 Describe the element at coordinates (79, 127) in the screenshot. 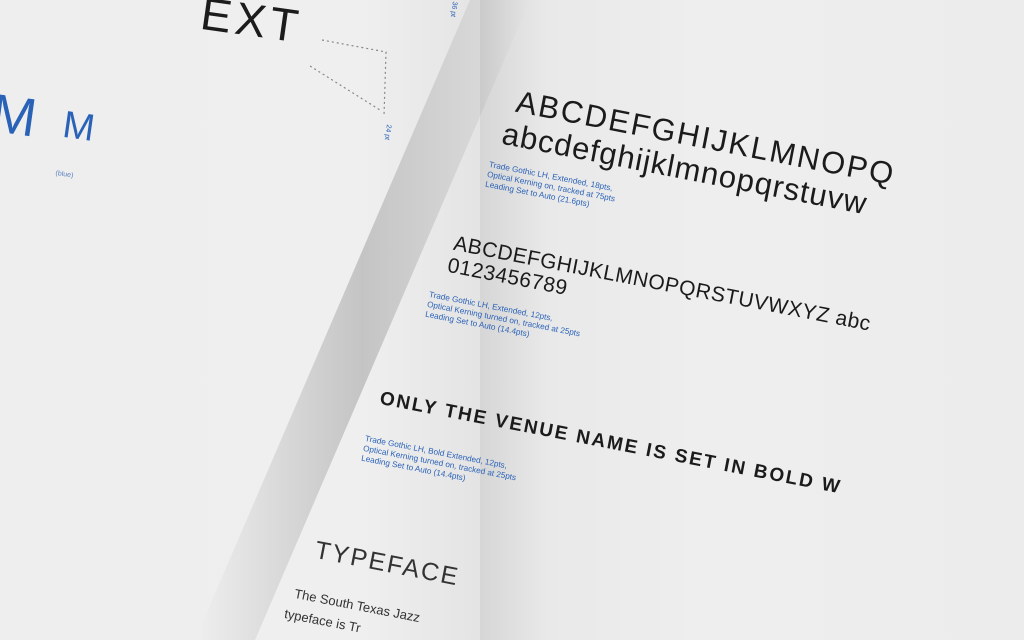

I see `small-m-letter: M` at that location.